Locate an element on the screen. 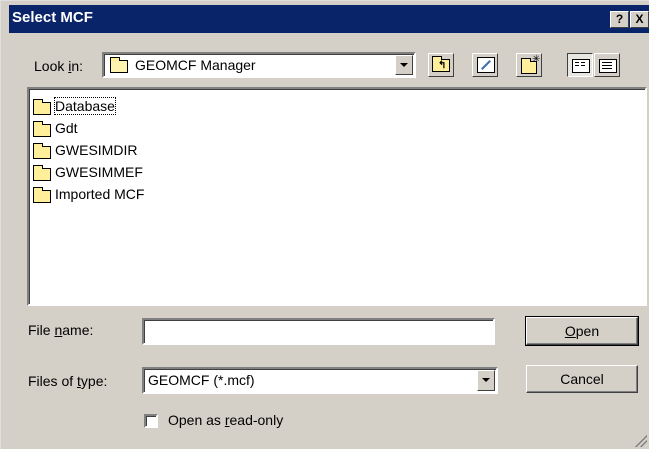  list-item-label: Gdt is located at coordinates (66, 128).